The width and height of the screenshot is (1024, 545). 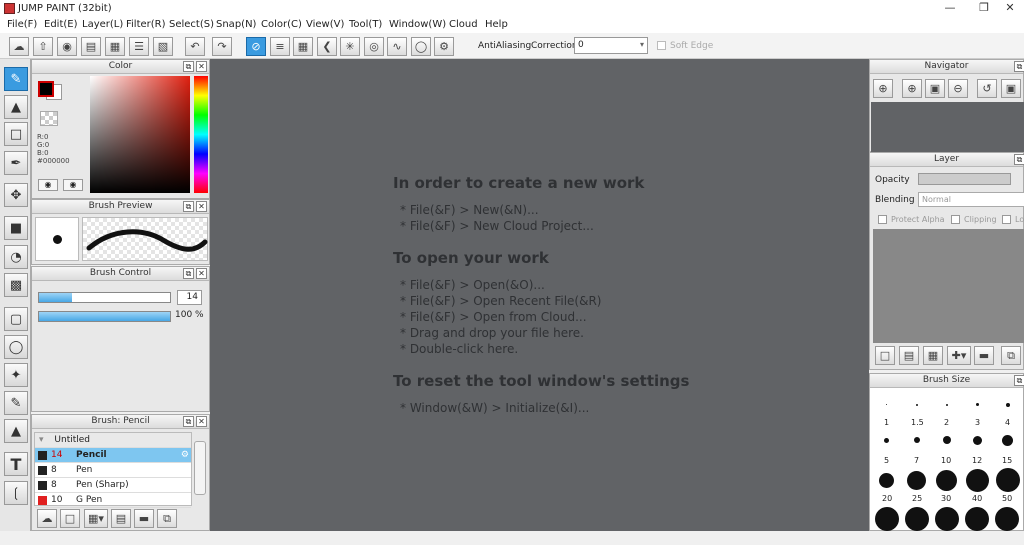 I want to click on upload-icon: ⇧, so click(x=43, y=46).